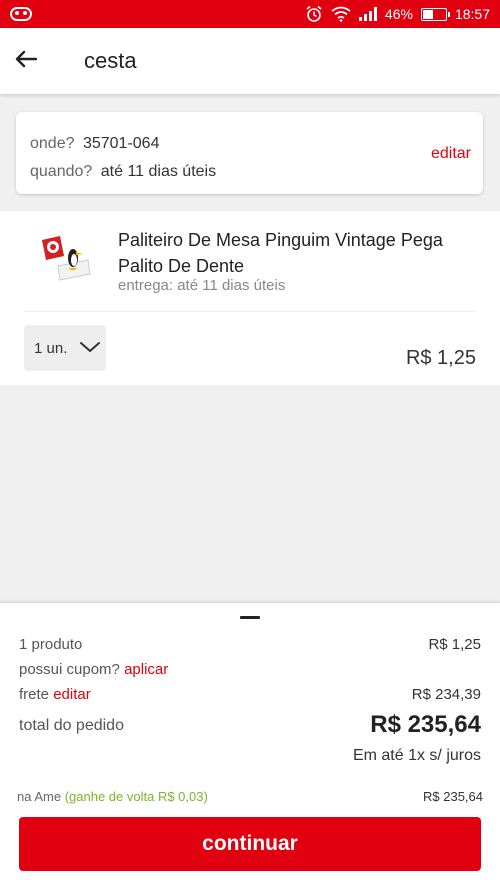 The height and width of the screenshot is (889, 500). Describe the element at coordinates (146, 669) in the screenshot. I see `apply-coupon-link: aplicar` at that location.